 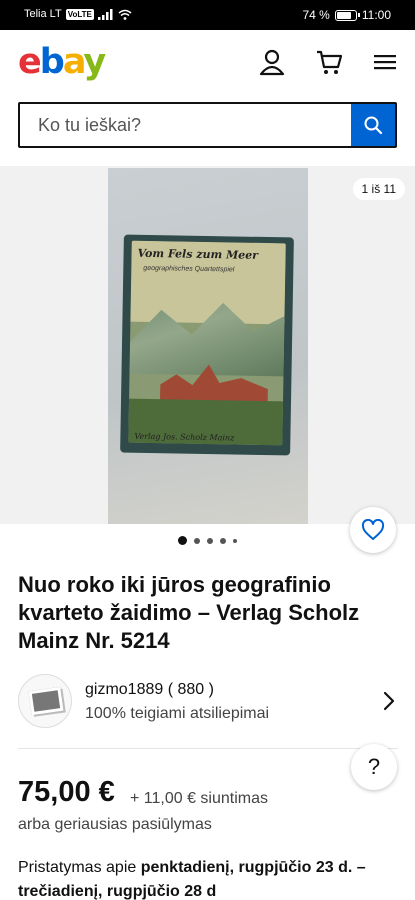 I want to click on image-counter: 1 iš 11, so click(x=378, y=189).